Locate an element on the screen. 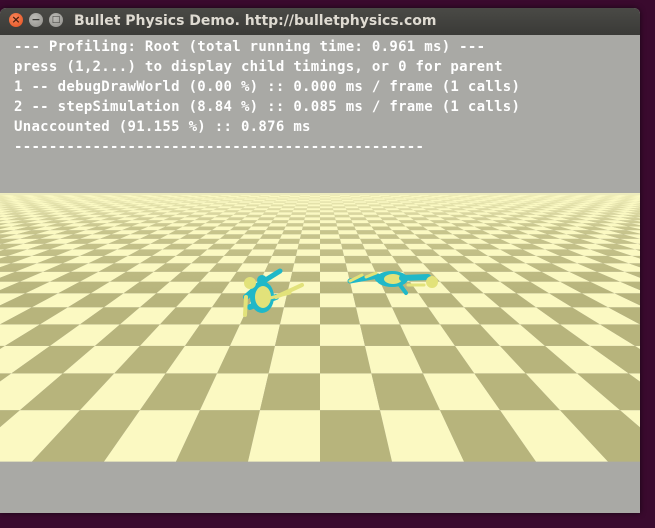  maximize-button: □ is located at coordinates (56, 20).